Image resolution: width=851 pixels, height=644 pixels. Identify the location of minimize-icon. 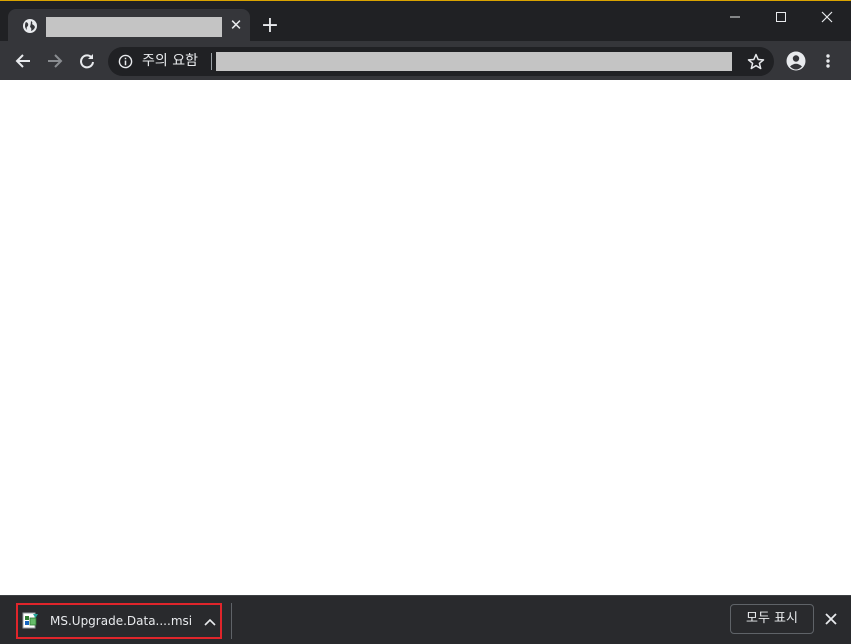
(735, 17).